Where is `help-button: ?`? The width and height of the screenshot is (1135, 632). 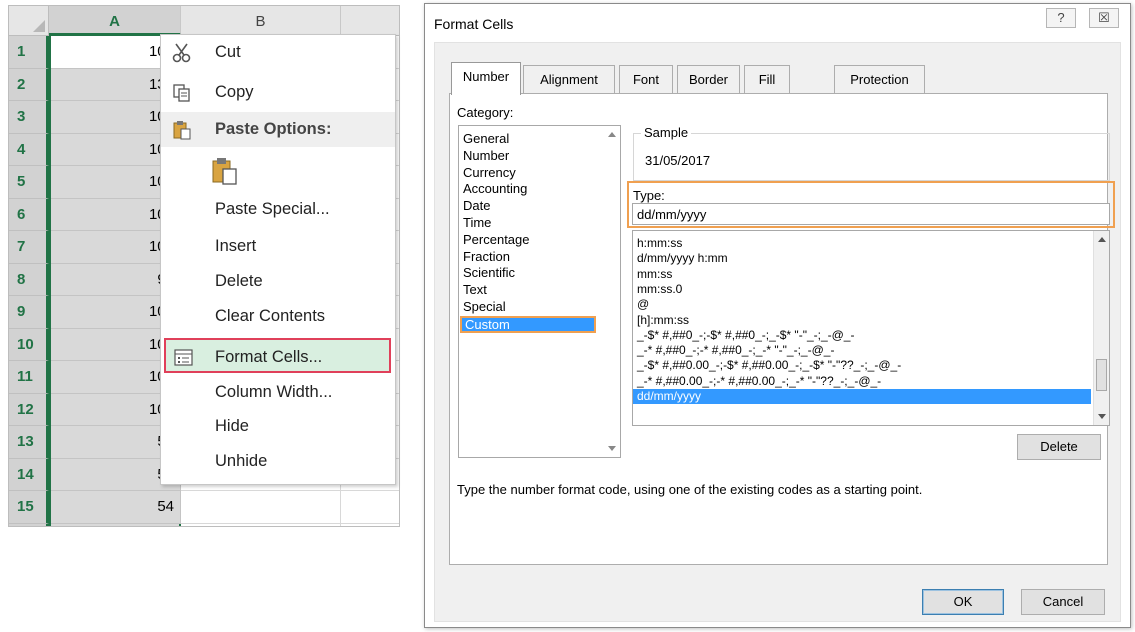
help-button: ? is located at coordinates (1061, 18).